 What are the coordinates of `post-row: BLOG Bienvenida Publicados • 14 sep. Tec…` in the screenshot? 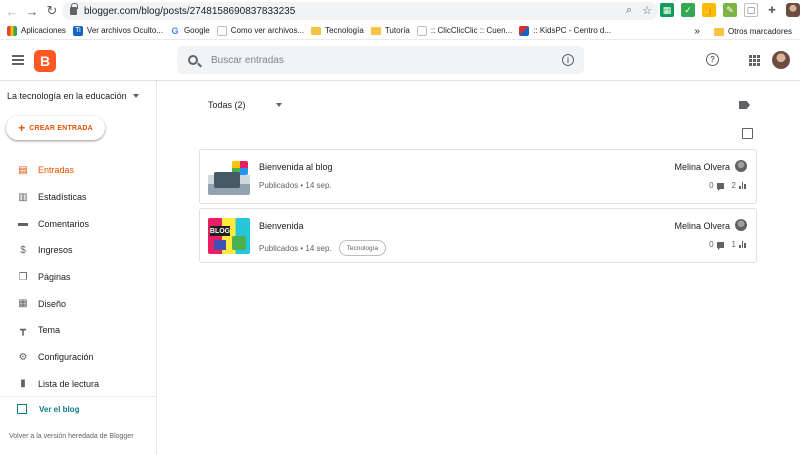 It's located at (478, 235).